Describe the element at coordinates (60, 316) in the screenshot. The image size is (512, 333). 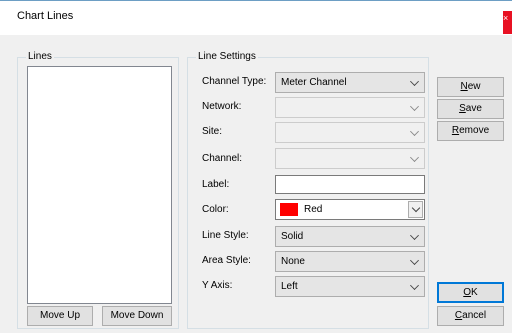
I see `move-up-button: Move Up` at that location.